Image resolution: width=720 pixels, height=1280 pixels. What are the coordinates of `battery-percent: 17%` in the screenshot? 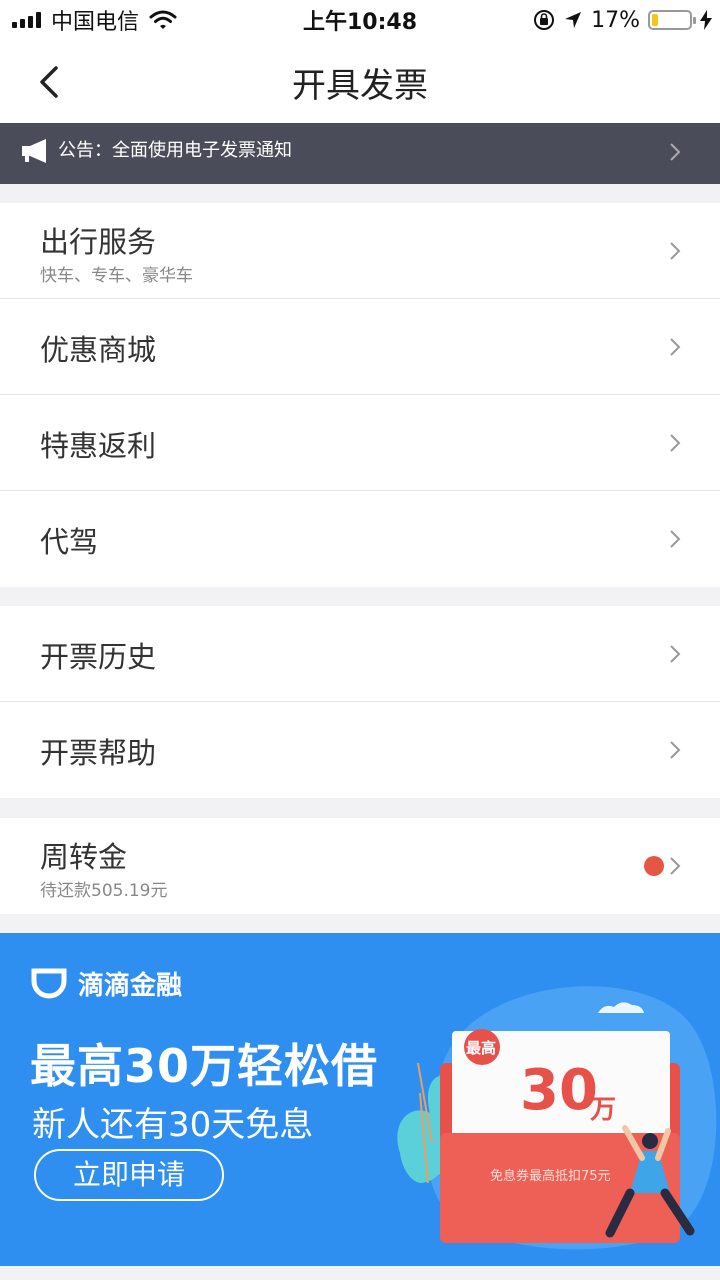 It's located at (615, 20).